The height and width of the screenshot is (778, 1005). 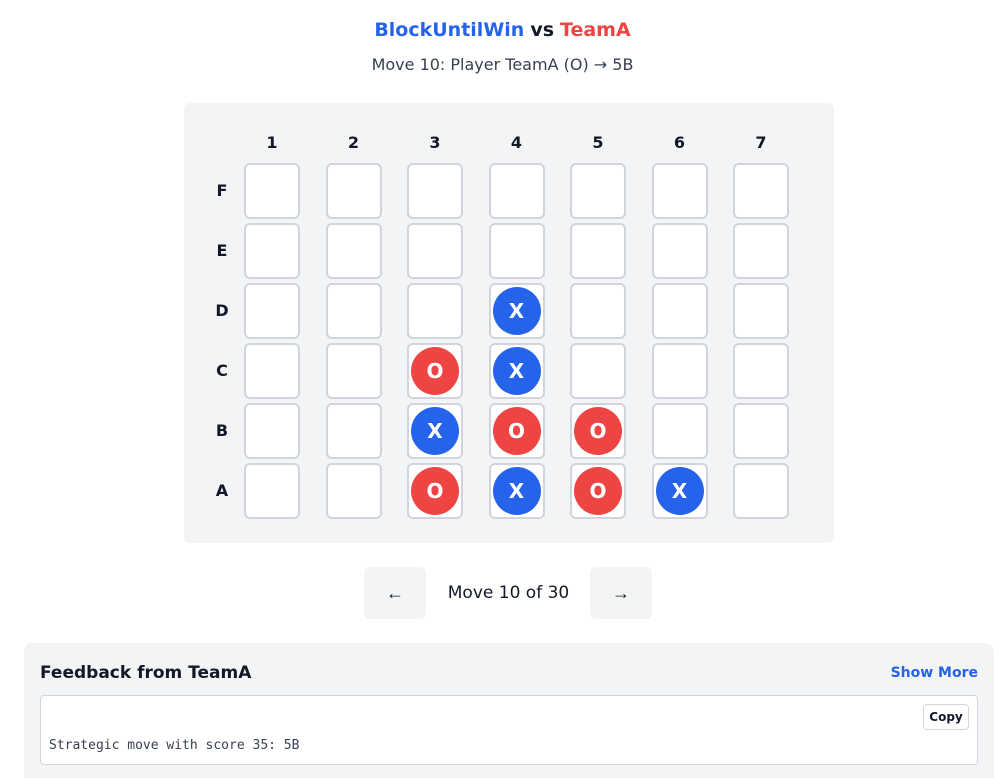 I want to click on move-counter: Move 10 of 30, so click(x=508, y=593).